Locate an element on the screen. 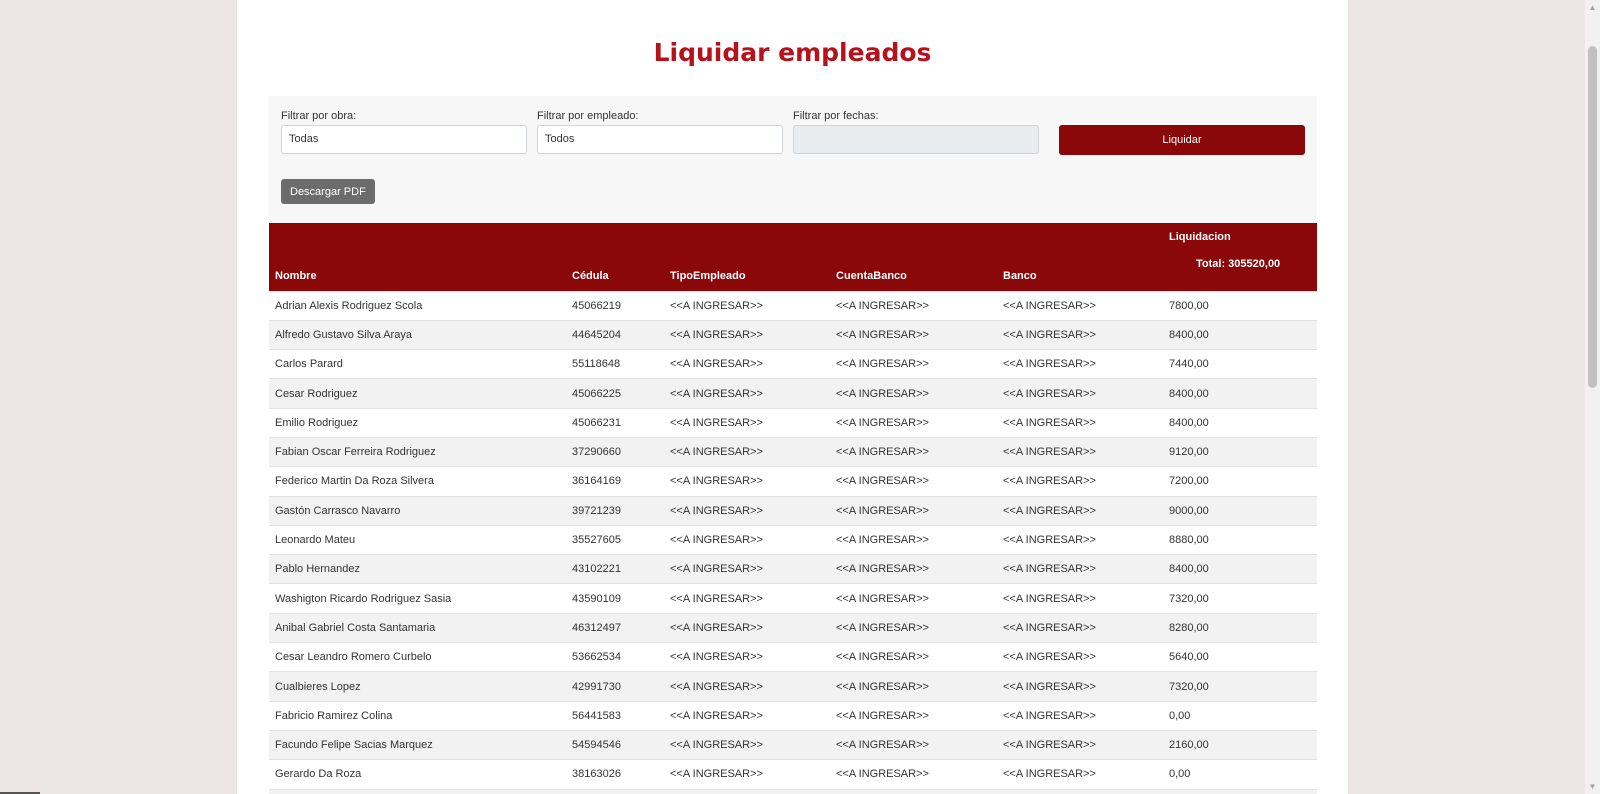 The width and height of the screenshot is (1600, 794). cell-nombre: Cualbieres Lopez is located at coordinates (417, 686).